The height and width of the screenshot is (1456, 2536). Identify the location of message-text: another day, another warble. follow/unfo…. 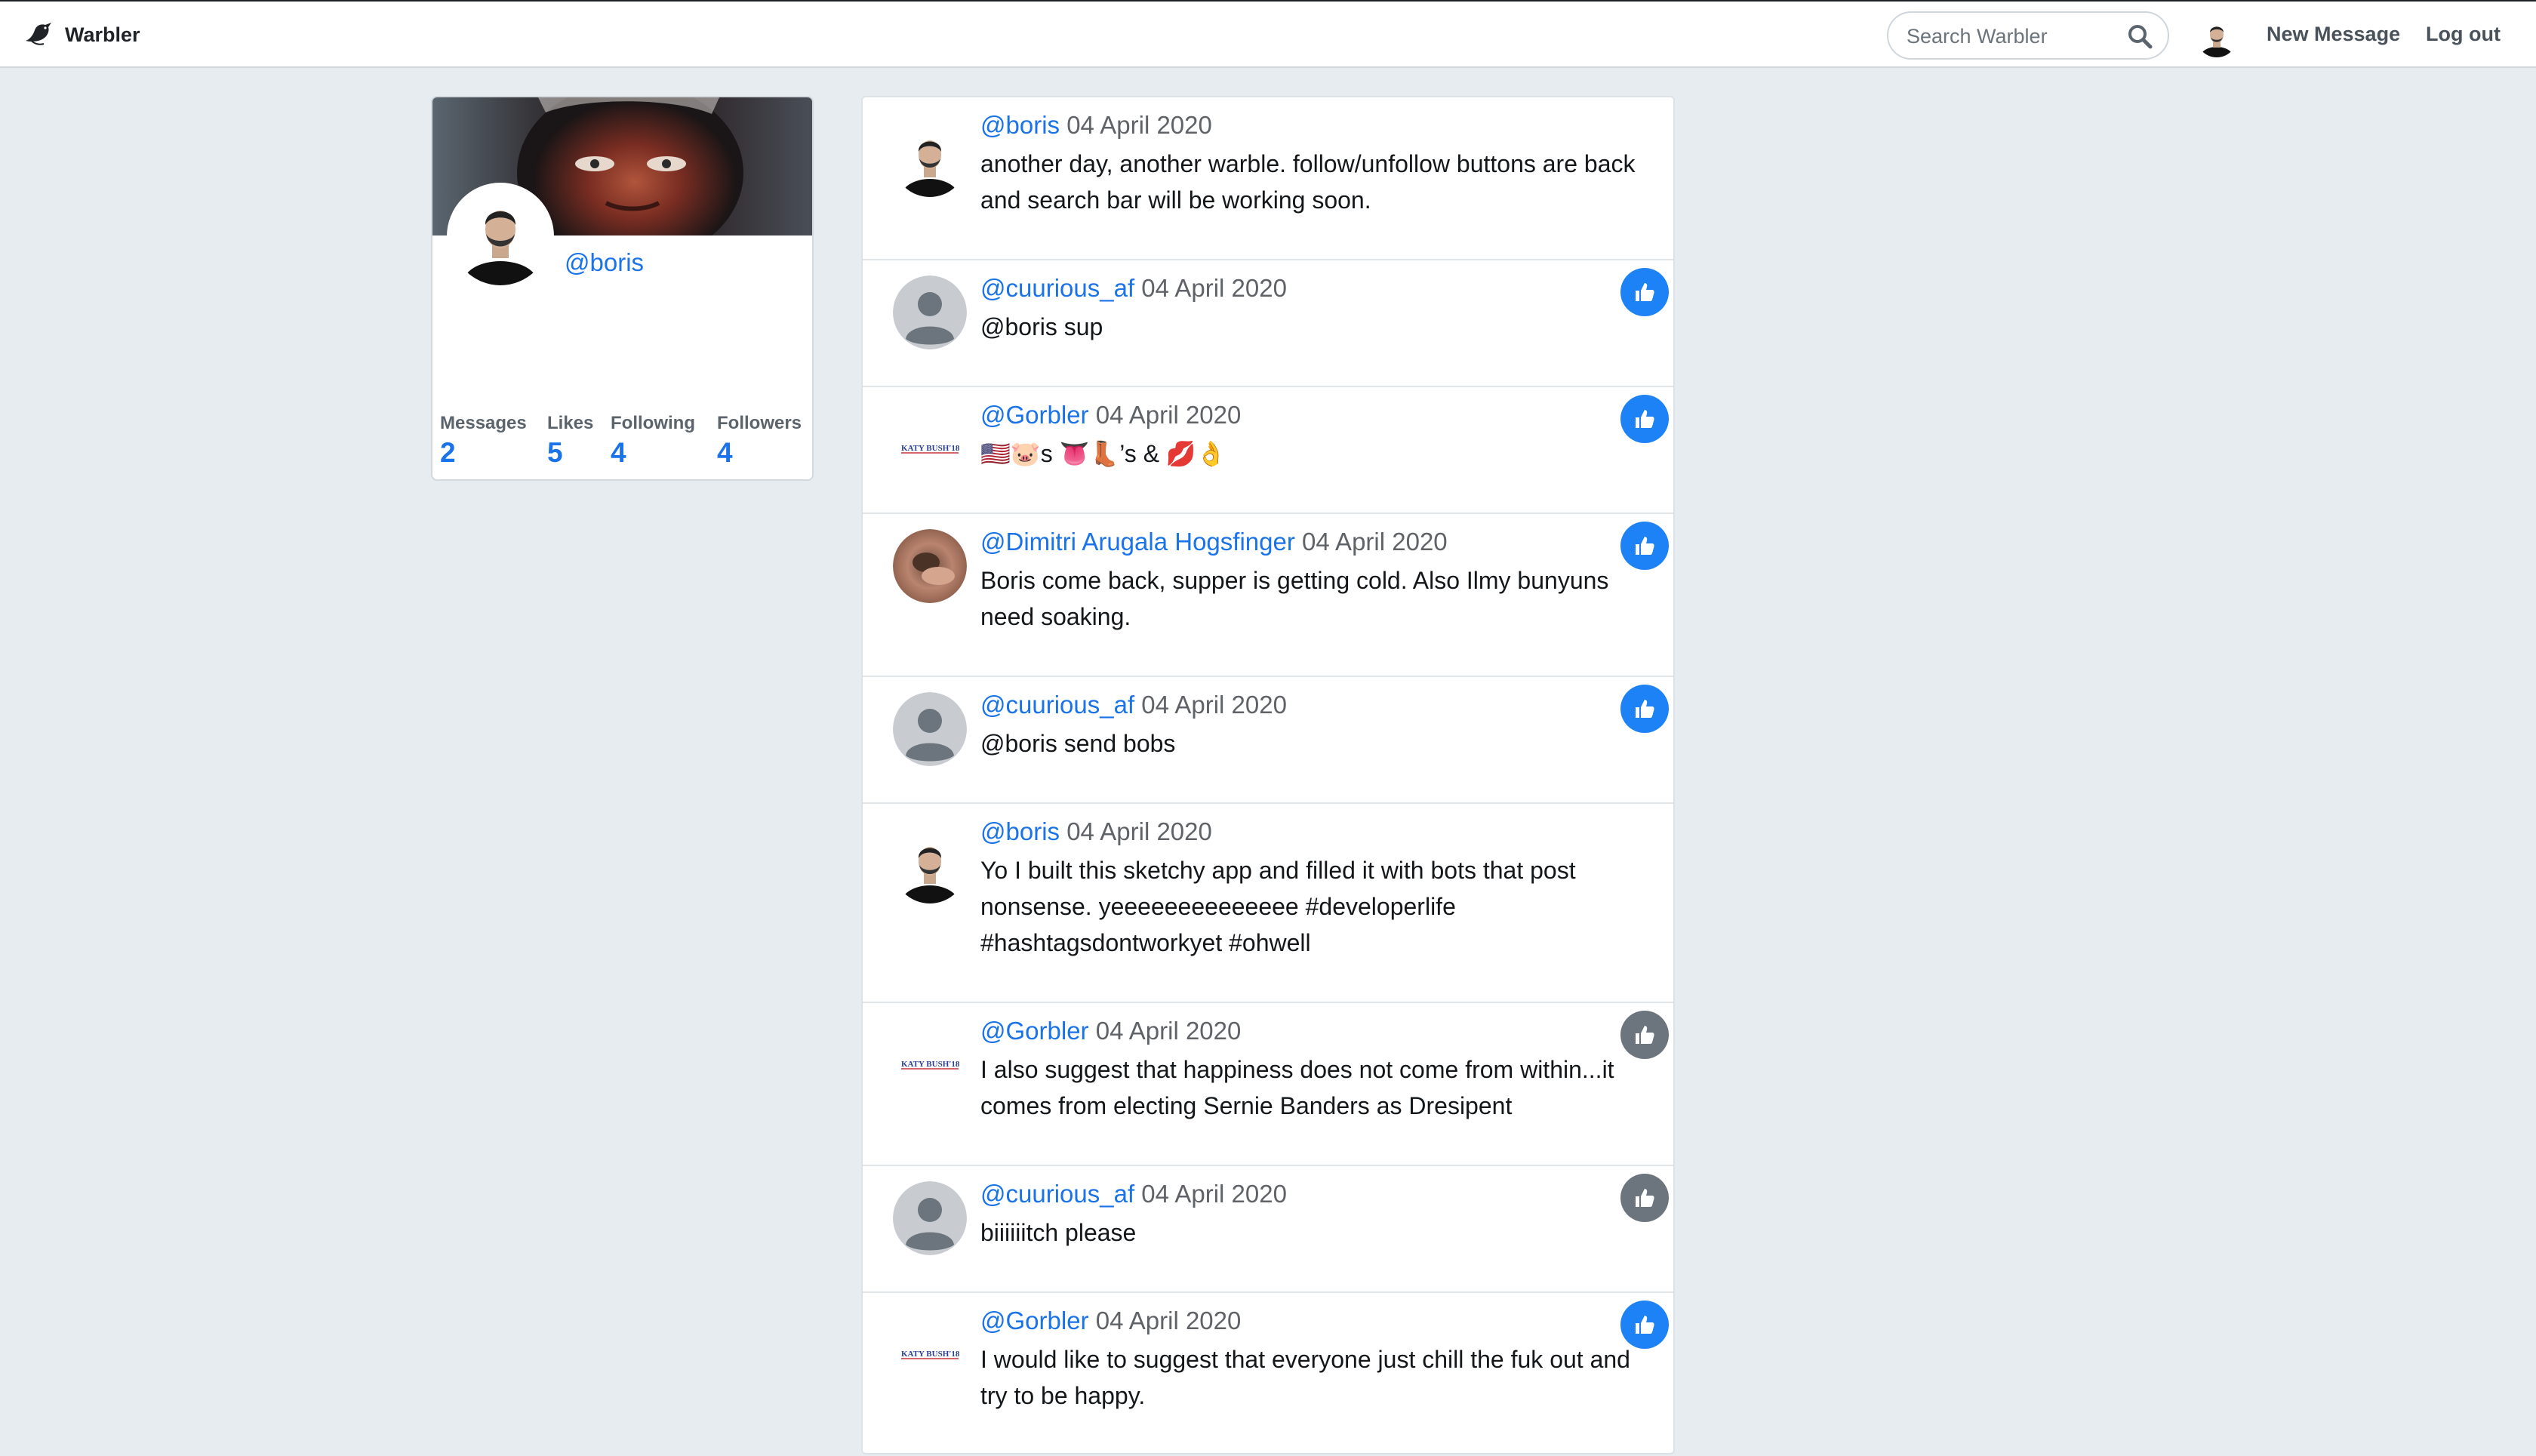
(1308, 182).